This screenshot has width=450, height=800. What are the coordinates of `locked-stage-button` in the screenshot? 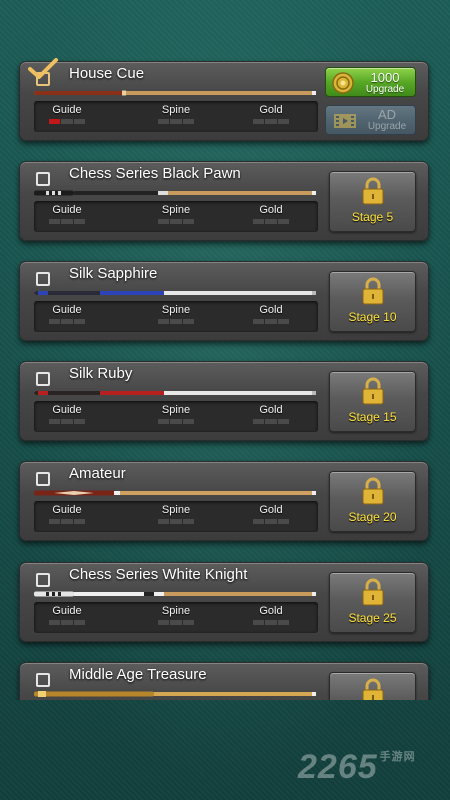 It's located at (372, 686).